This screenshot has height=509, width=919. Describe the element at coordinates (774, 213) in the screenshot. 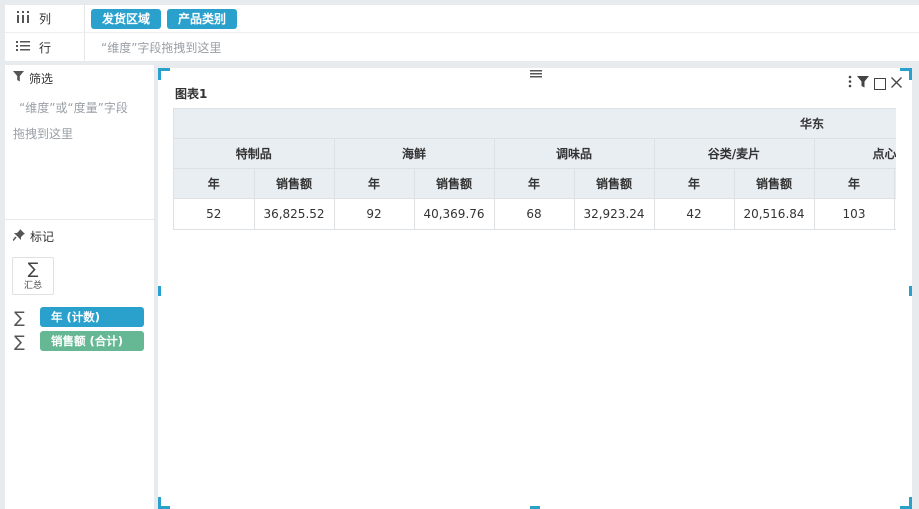

I see `cell-sales: 20,516.84` at that location.